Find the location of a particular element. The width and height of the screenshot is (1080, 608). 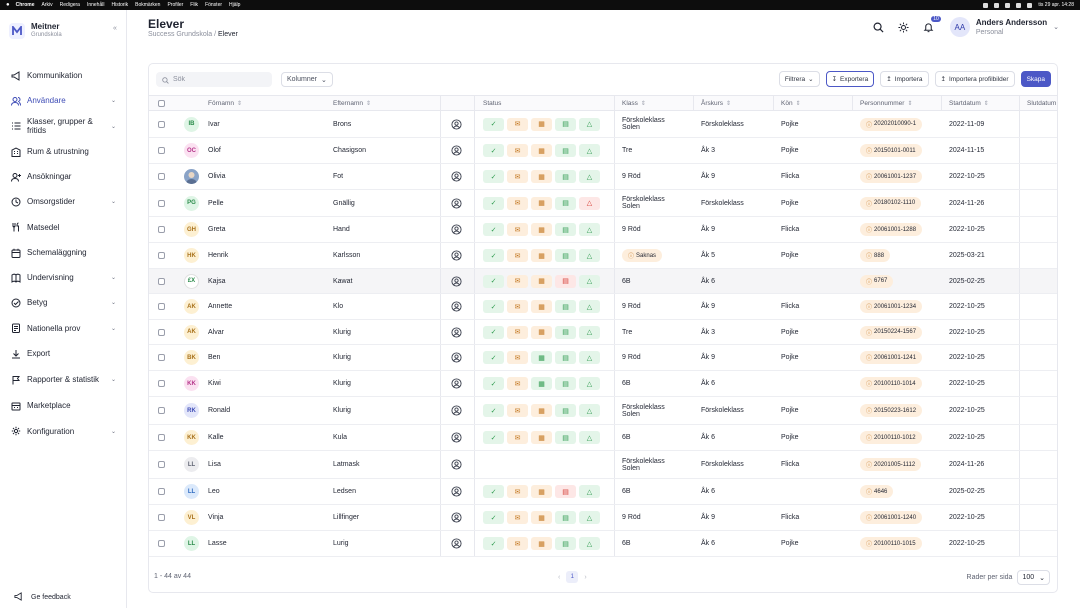

search-input is located at coordinates (218, 79).